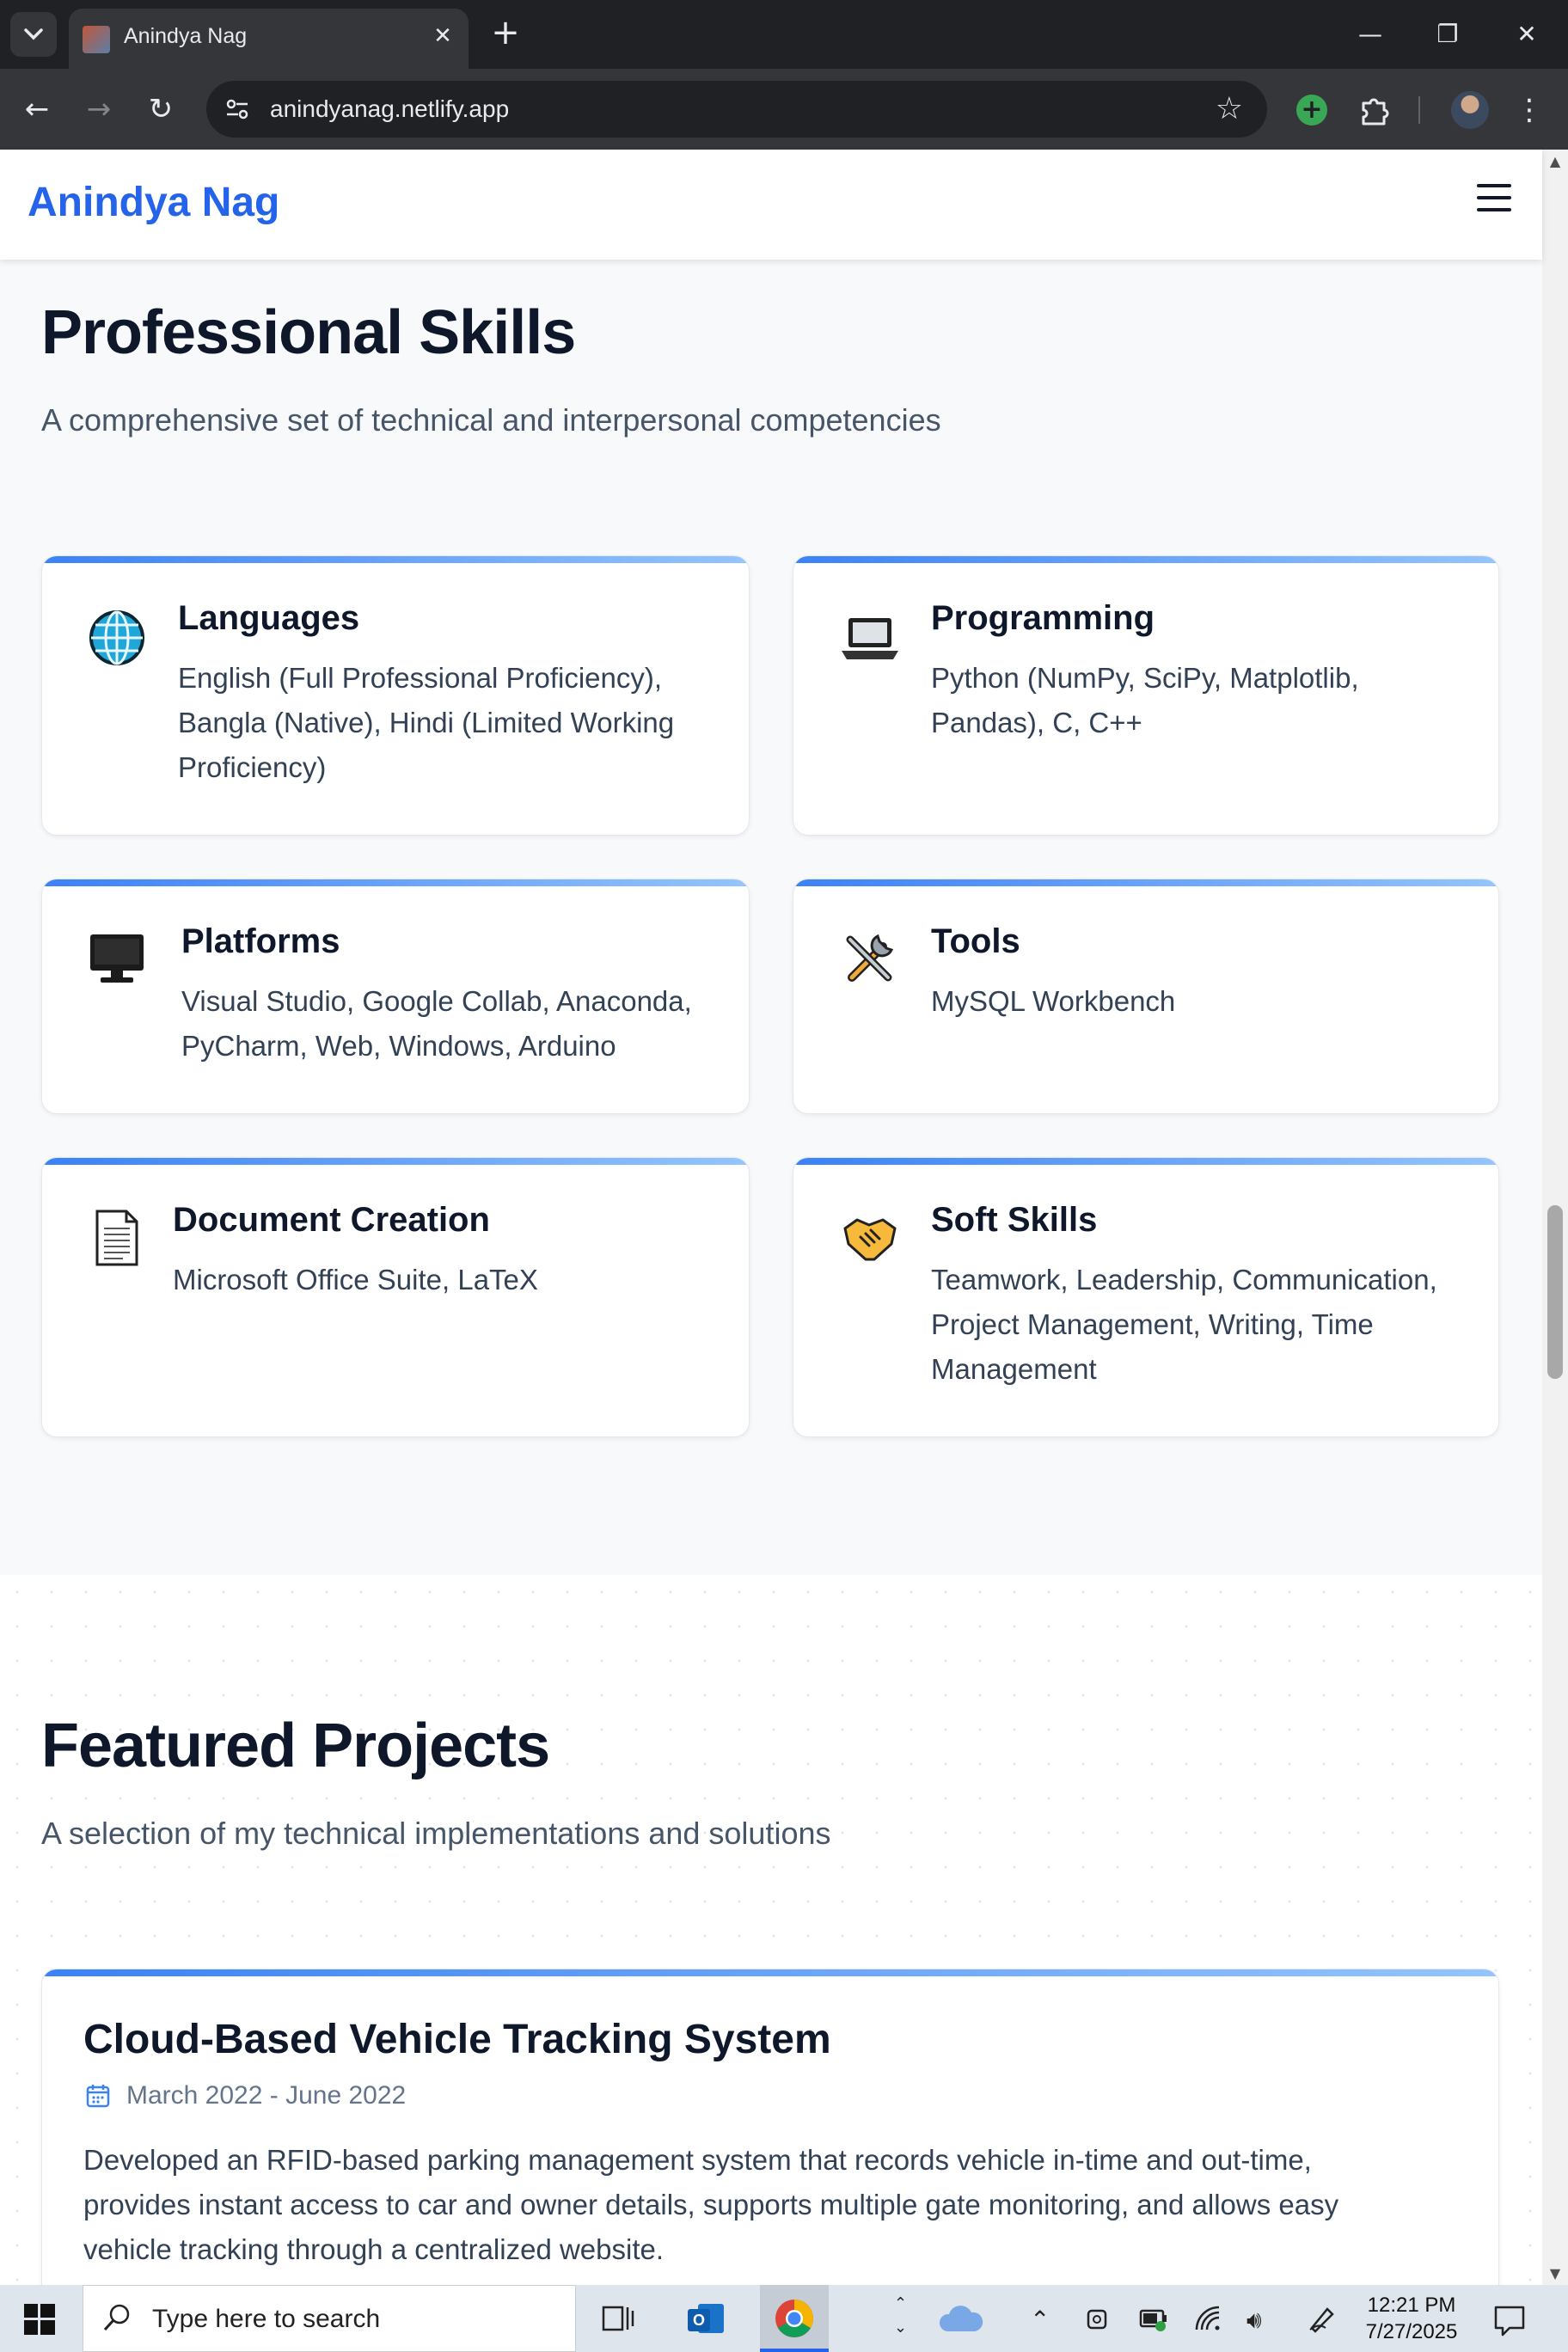 The height and width of the screenshot is (2352, 1568). Describe the element at coordinates (1043, 618) in the screenshot. I see `skill-card-title: Programming` at that location.